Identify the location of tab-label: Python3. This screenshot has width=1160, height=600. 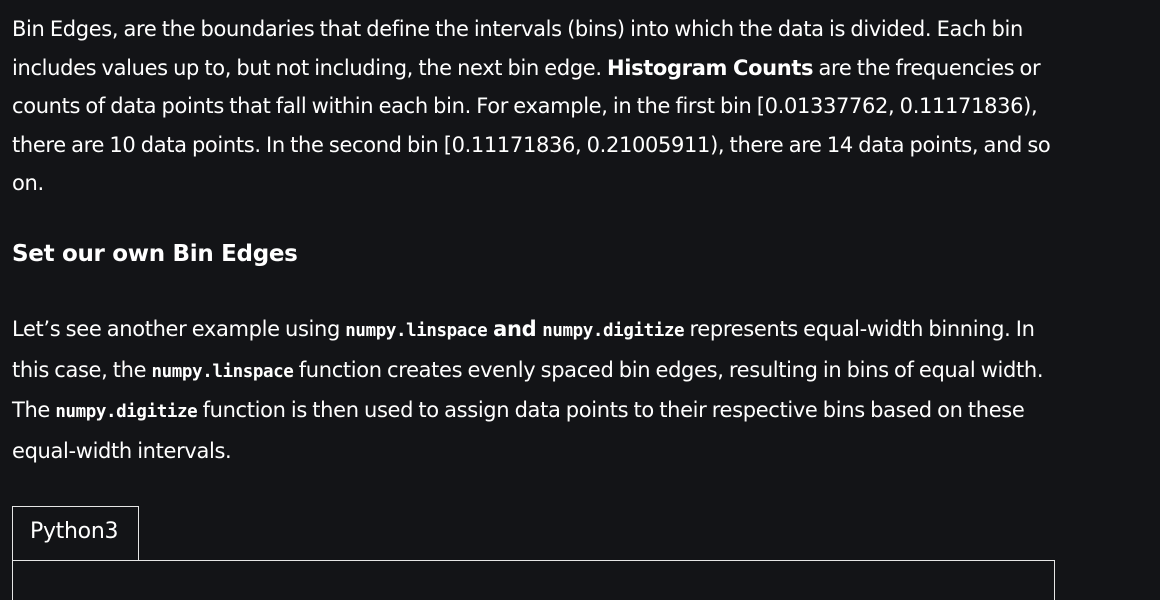
(74, 531).